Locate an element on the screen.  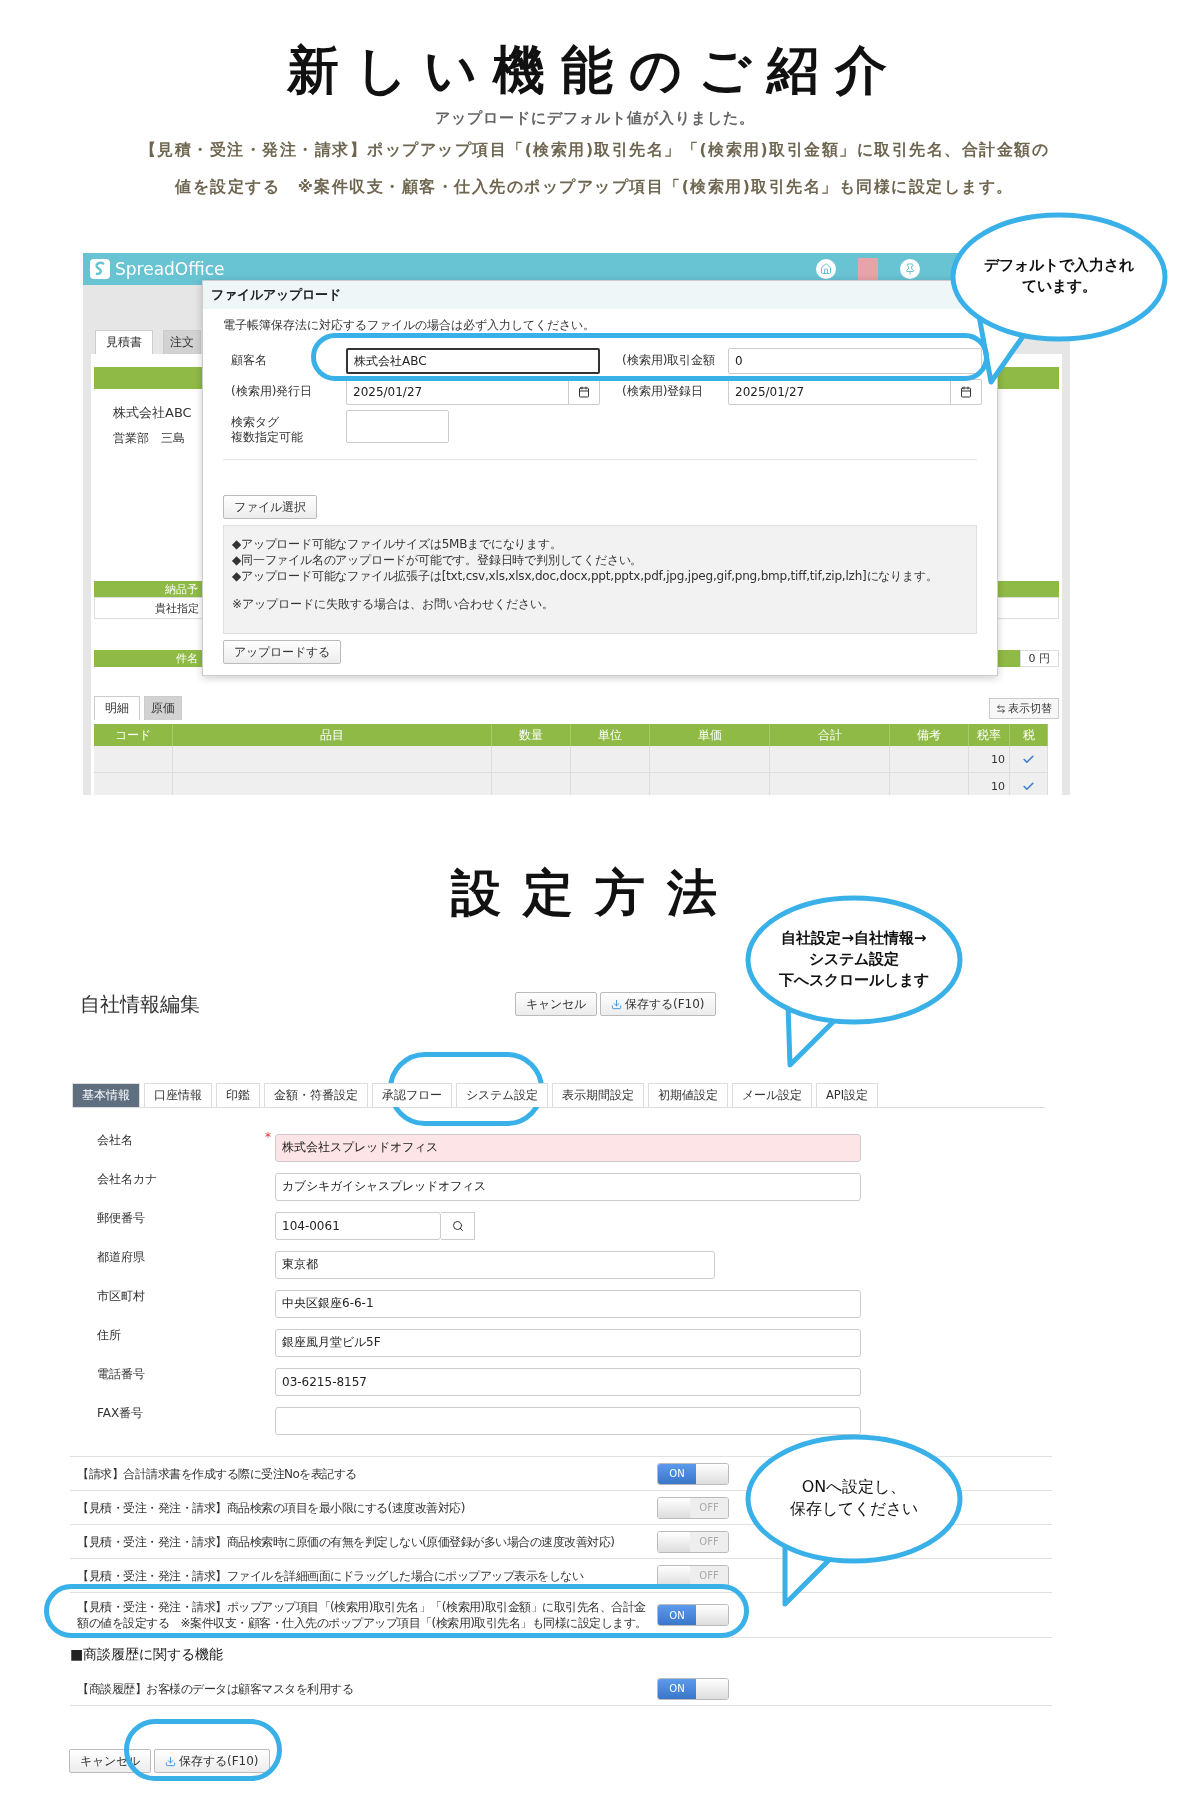
field-label: 住所 is located at coordinates (109, 1335).